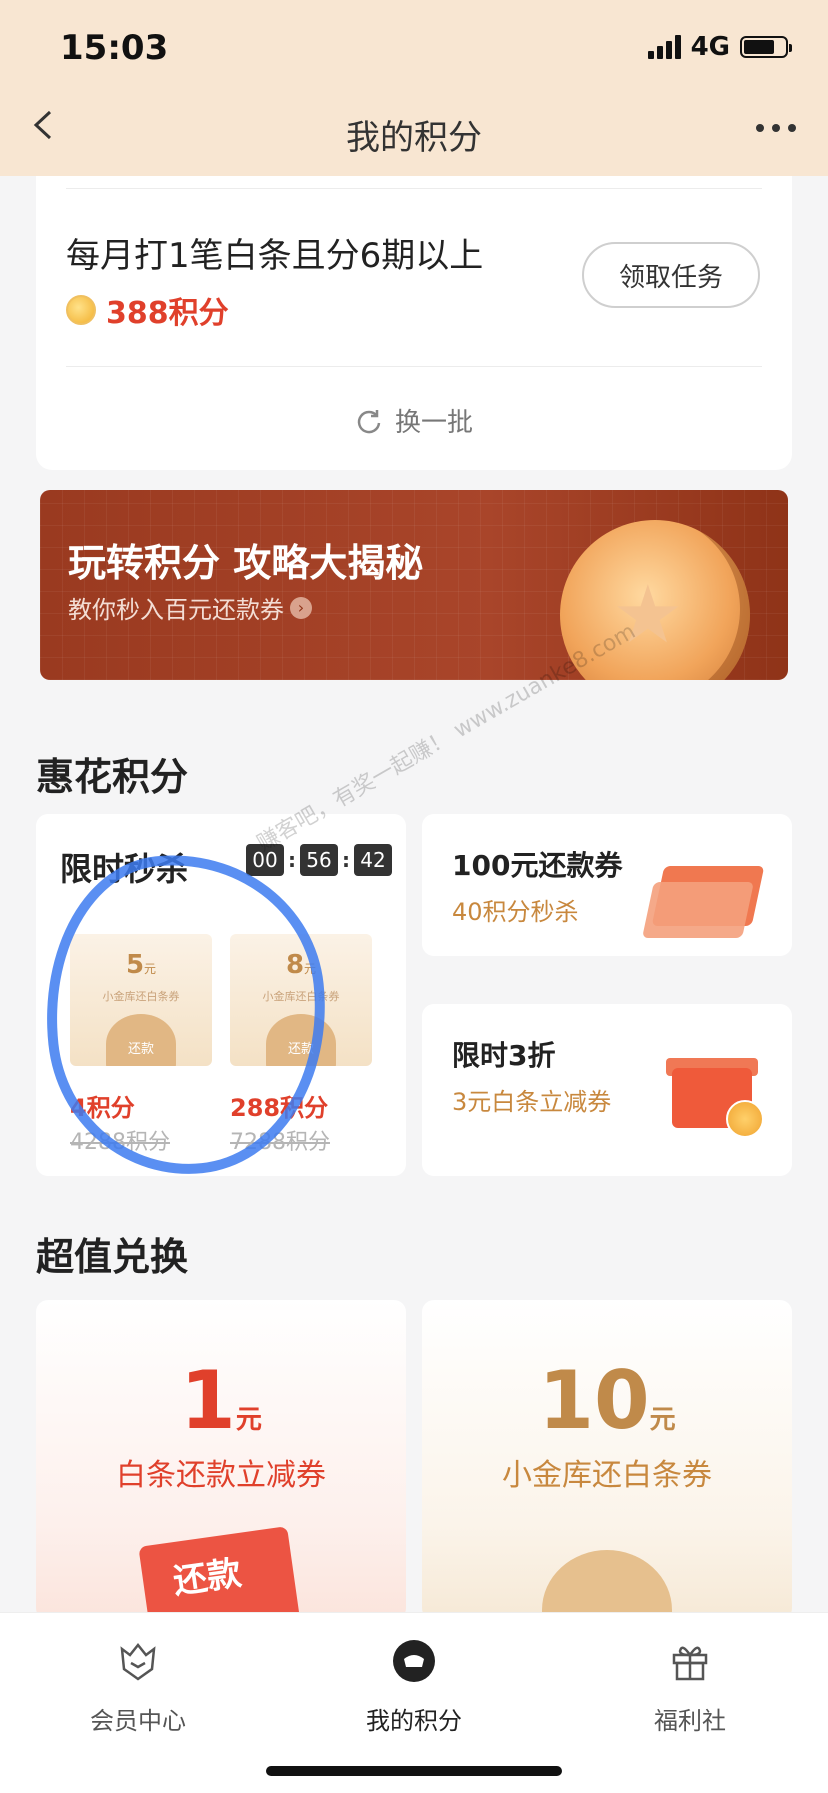 This screenshot has height=1793, width=828. I want to click on status-time: 15:03, so click(114, 48).